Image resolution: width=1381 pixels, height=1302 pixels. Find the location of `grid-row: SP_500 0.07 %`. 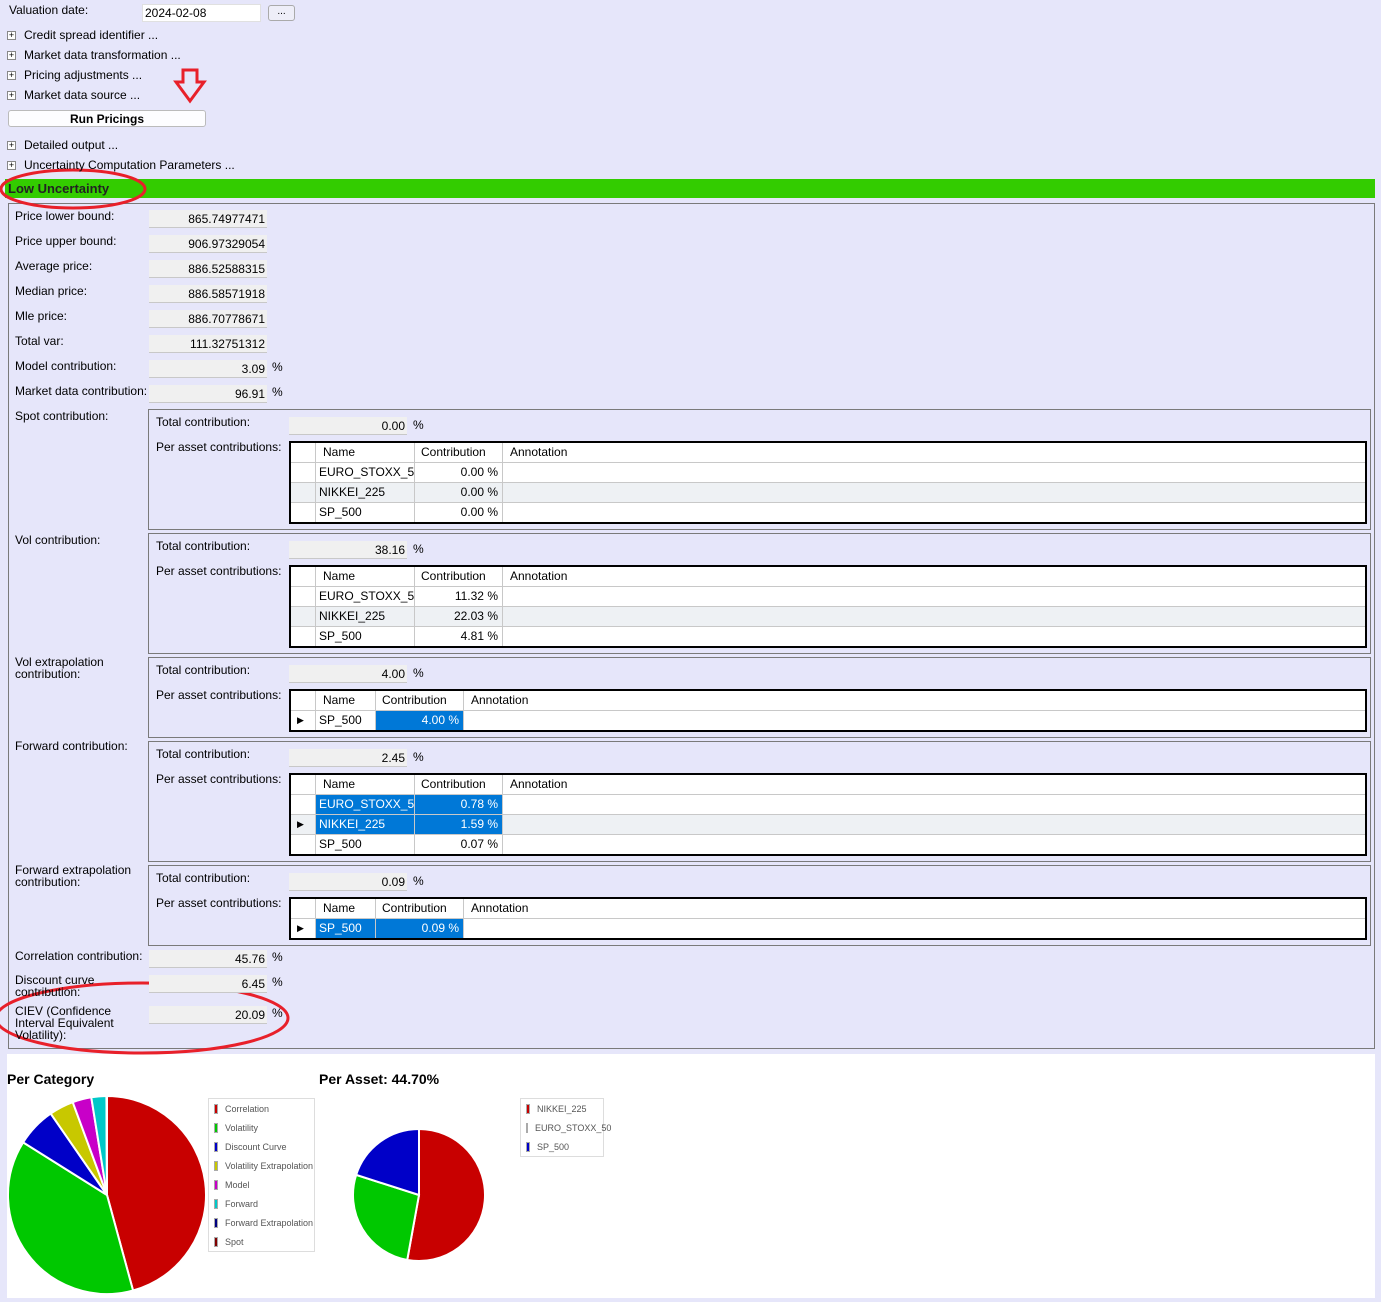

grid-row: SP_500 0.07 % is located at coordinates (828, 844).